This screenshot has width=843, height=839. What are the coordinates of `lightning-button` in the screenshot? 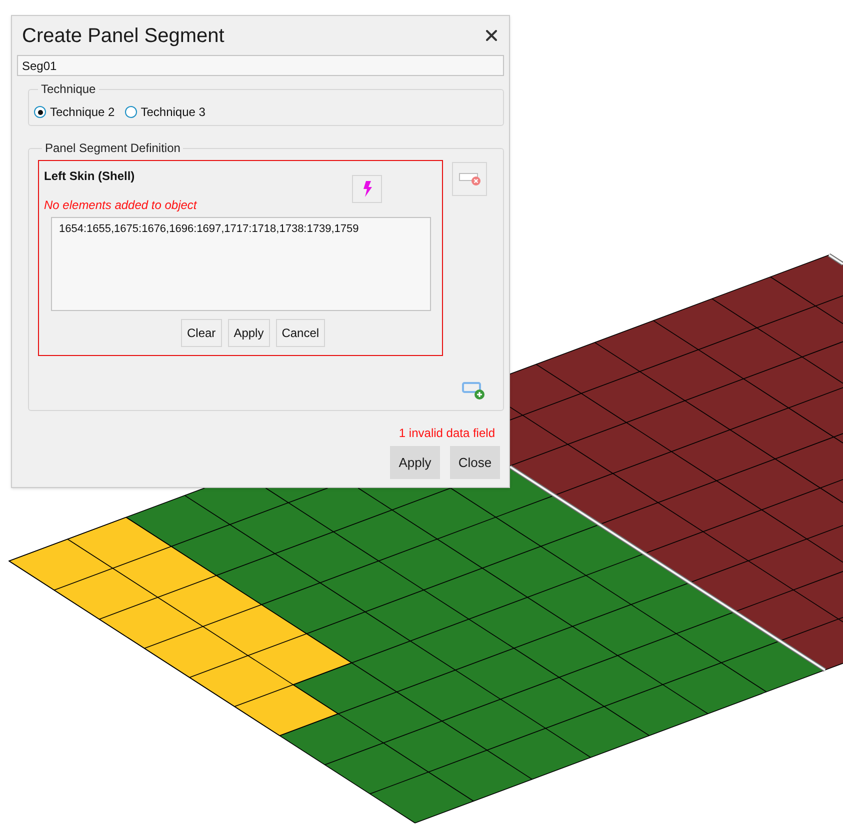 It's located at (367, 189).